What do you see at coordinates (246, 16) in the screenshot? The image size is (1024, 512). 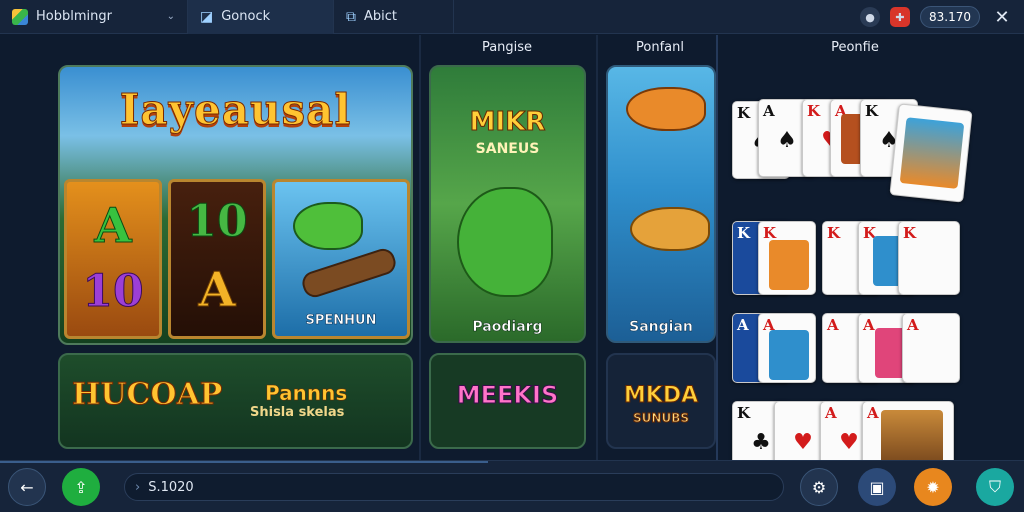 I see `tab-gonock-label: Gonock` at bounding box center [246, 16].